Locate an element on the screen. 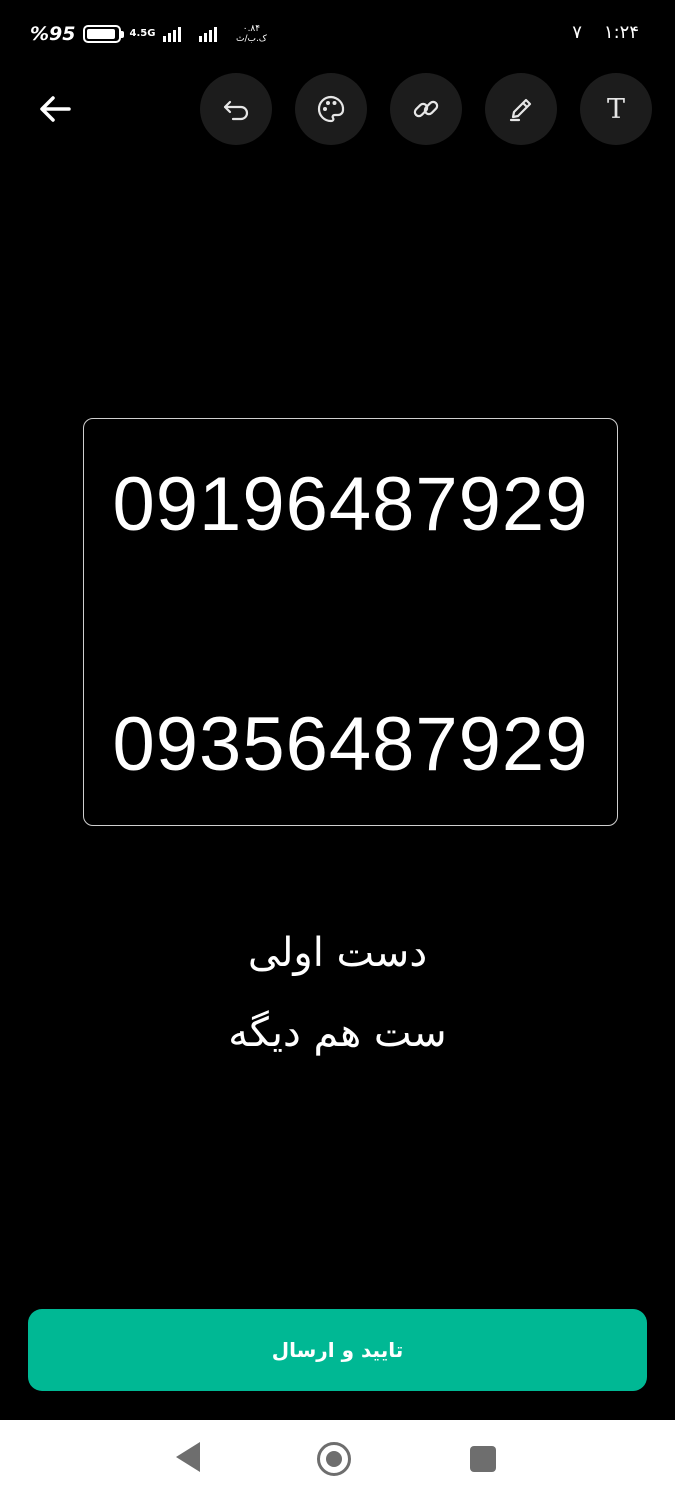 This screenshot has height=1500, width=675. link-icon is located at coordinates (426, 109).